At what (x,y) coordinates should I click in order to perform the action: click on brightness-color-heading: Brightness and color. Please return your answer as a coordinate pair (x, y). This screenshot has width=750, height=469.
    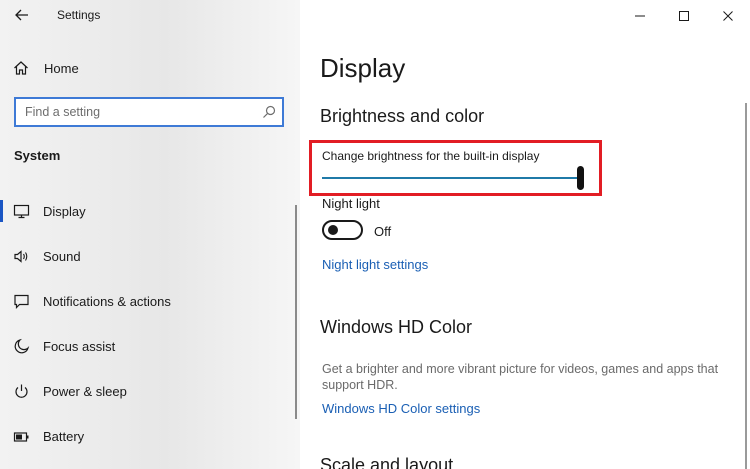
    Looking at the image, I should click on (402, 116).